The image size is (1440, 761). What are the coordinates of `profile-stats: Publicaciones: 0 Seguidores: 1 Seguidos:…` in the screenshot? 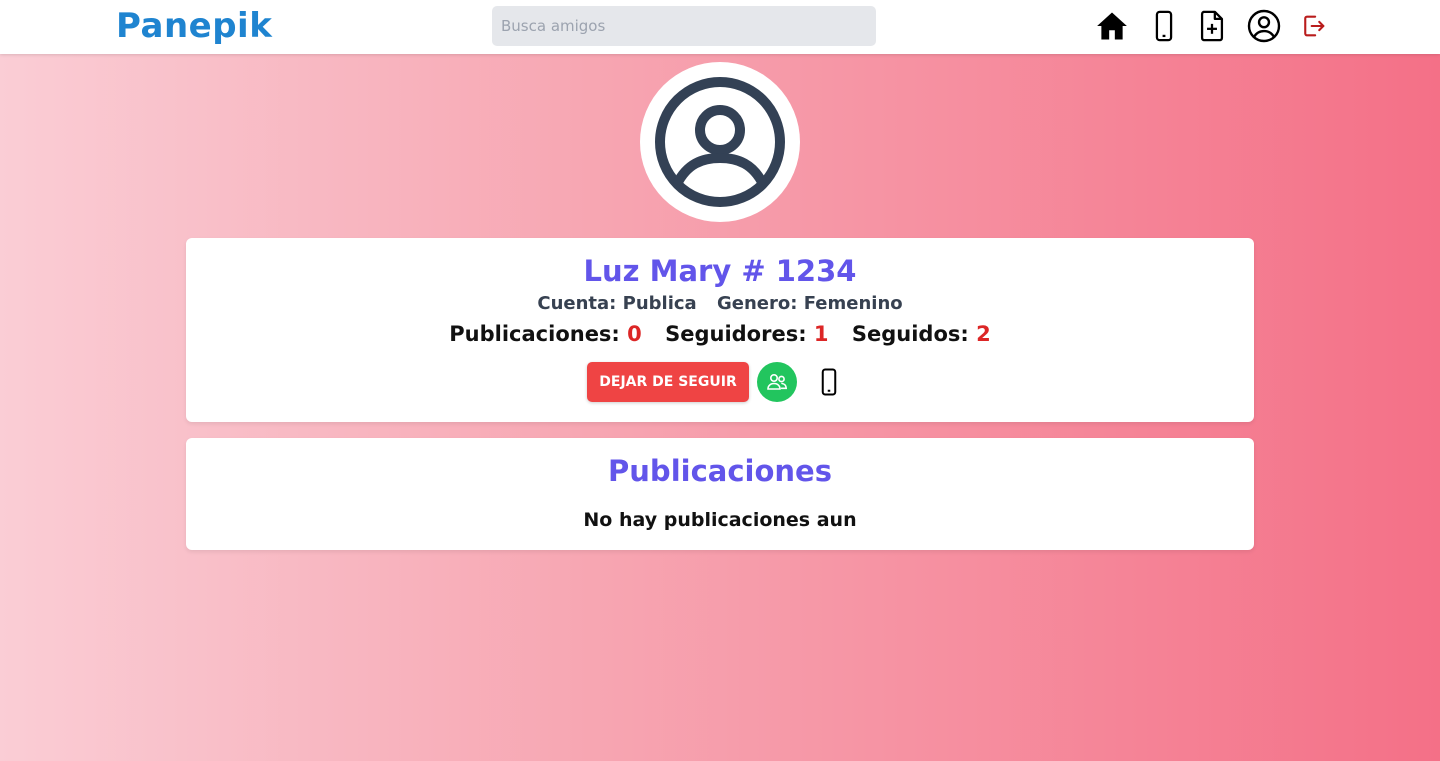 It's located at (720, 334).